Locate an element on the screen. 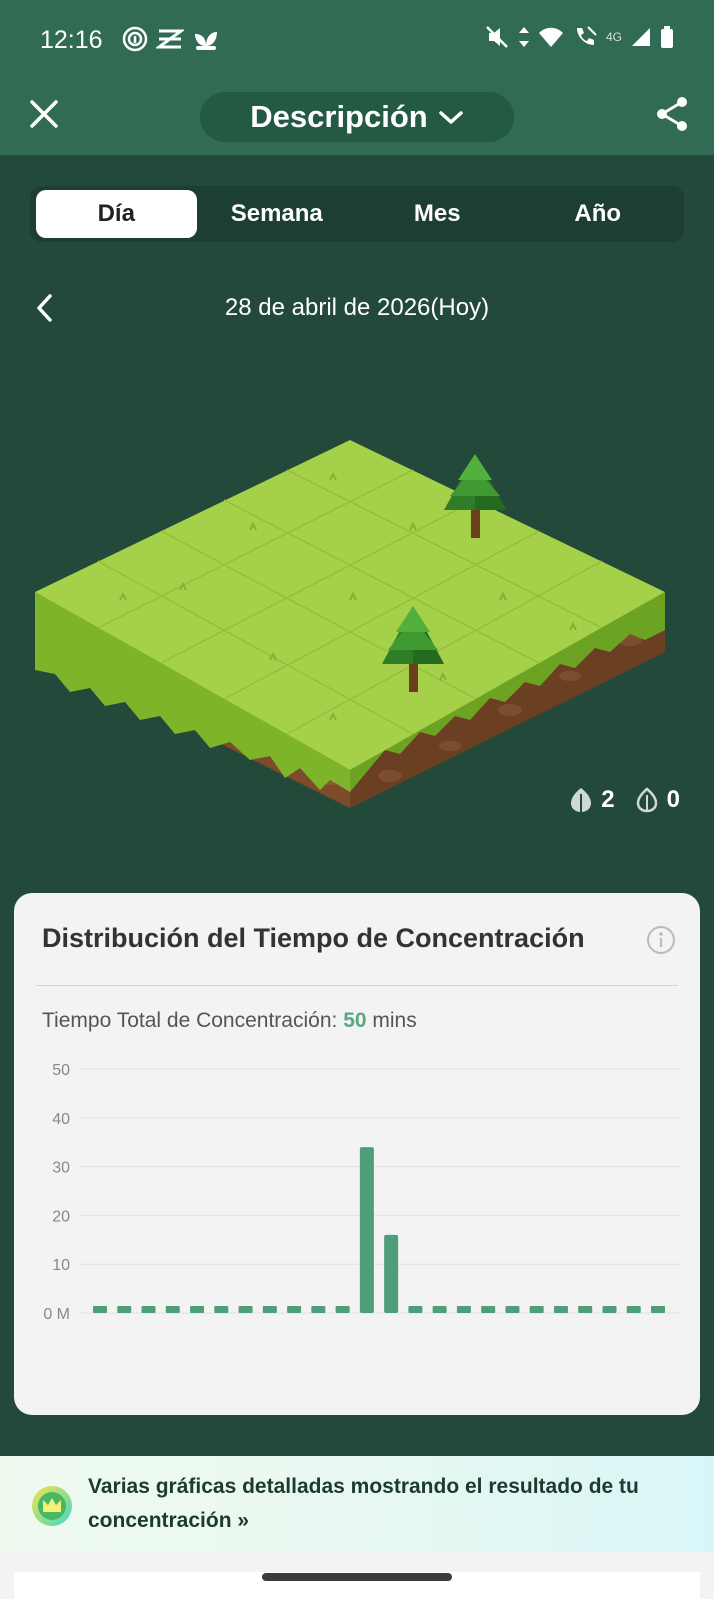 This screenshot has height=1599, width=714. focus-time-bar-chart: 50403020100 M0:006:0012:0018:0023:00 is located at coordinates (361, 1192).